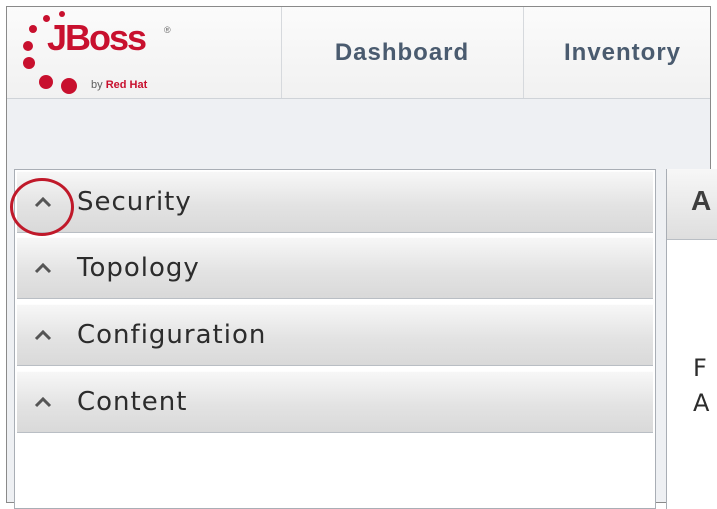  I want to click on sidebar-section-label: Topology, so click(138, 268).